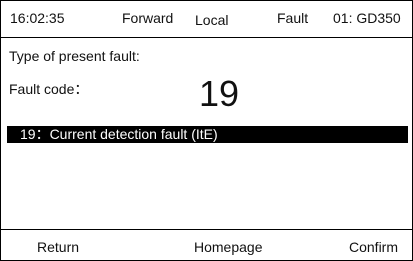  Describe the element at coordinates (49, 89) in the screenshot. I see `fault-code-label: Fault code：` at that location.